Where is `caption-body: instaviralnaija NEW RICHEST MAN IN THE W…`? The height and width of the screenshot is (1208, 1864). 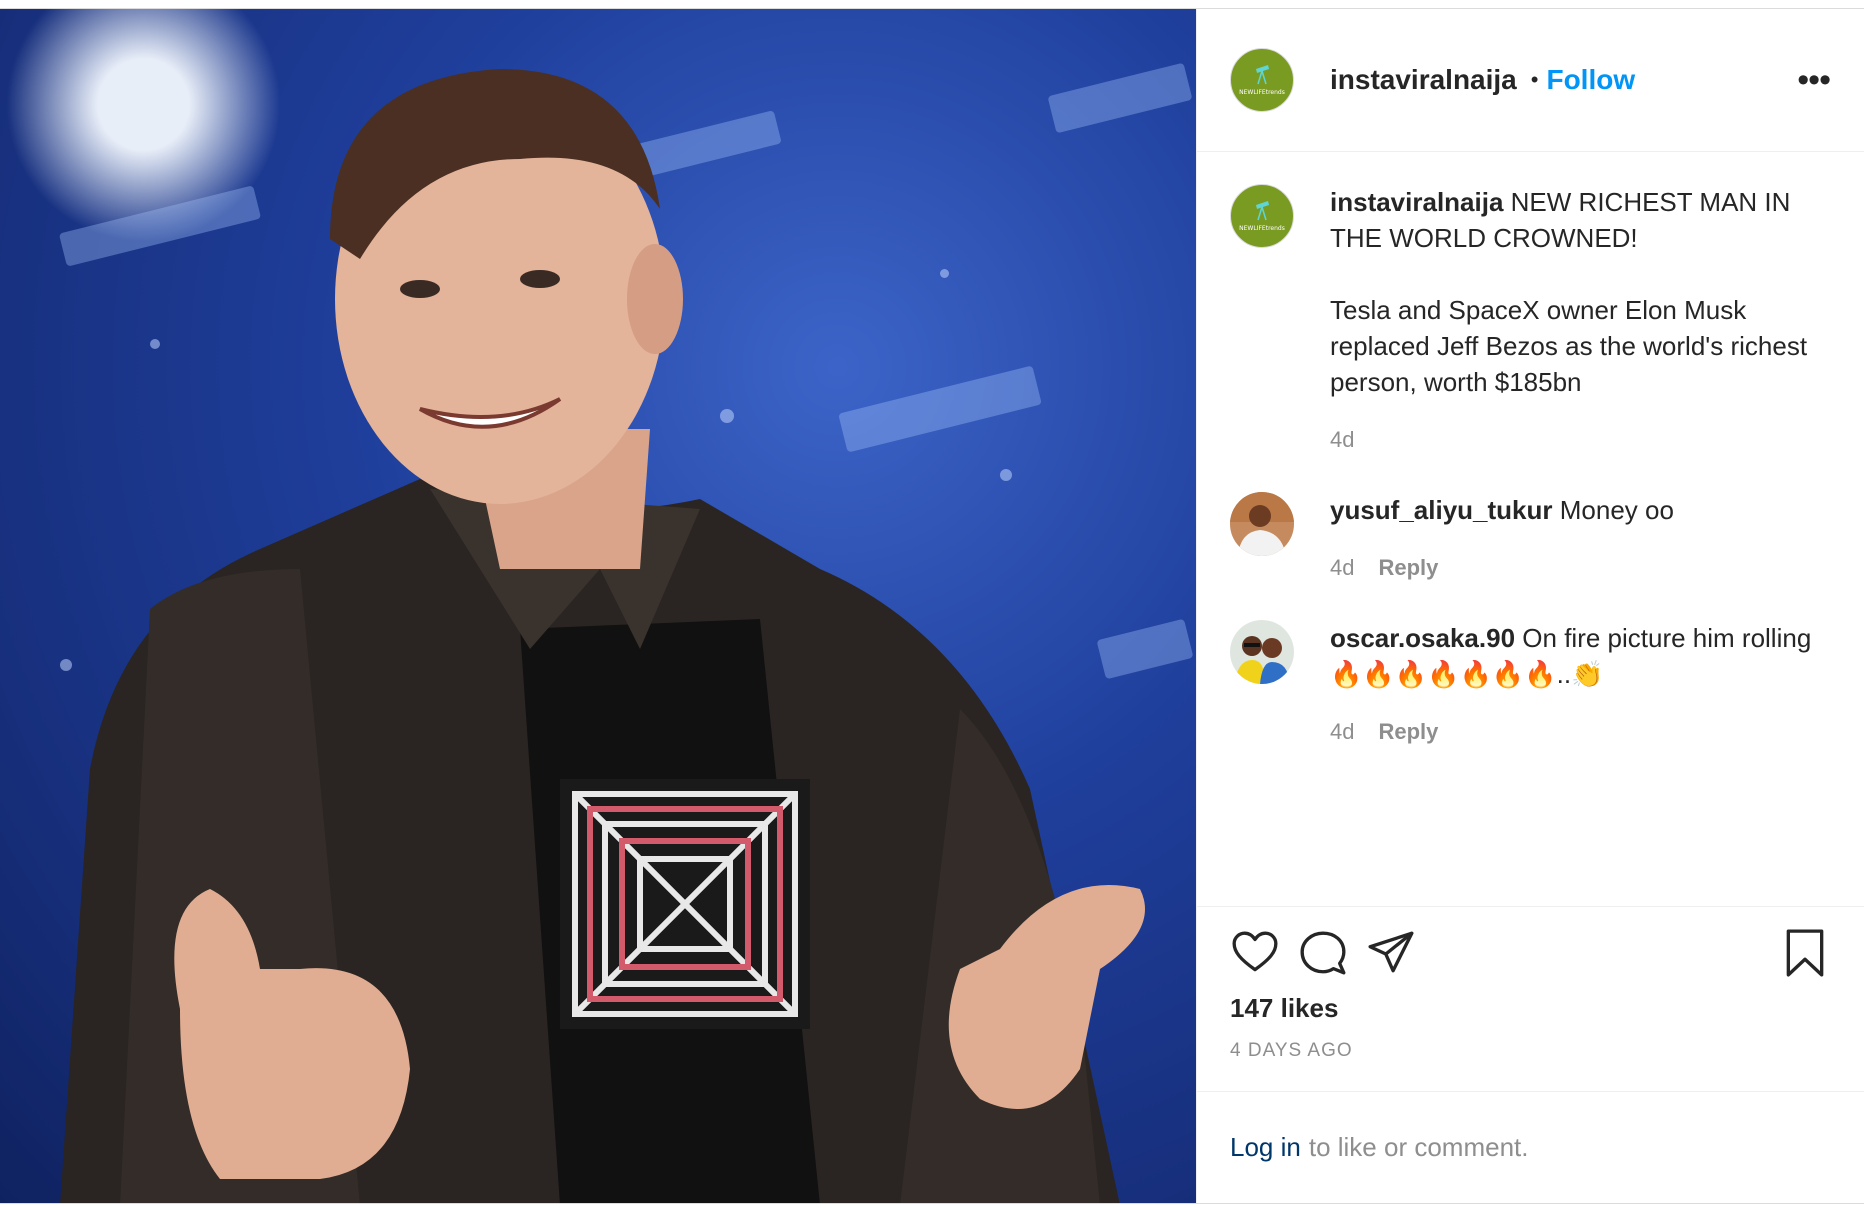
caption-body: instaviralnaija NEW RICHEST MAN IN THE W… is located at coordinates (1582, 321).